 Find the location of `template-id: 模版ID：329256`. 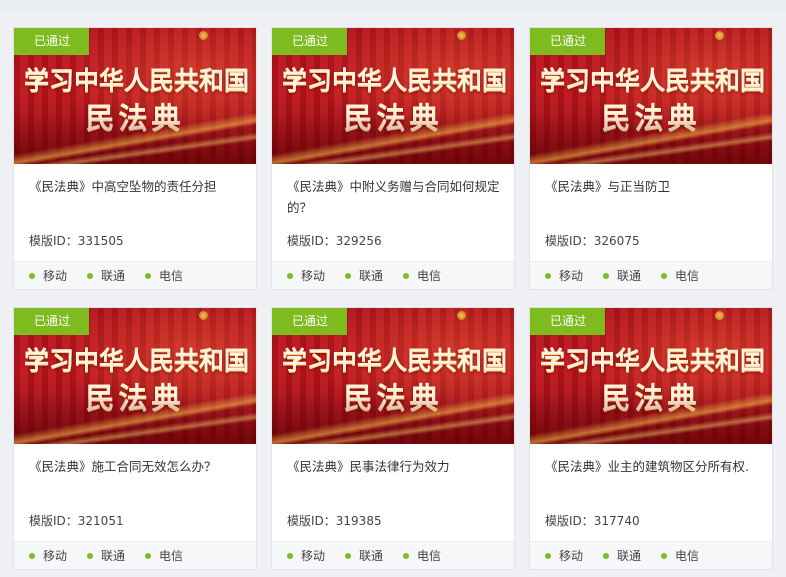

template-id: 模版ID：329256 is located at coordinates (334, 240).